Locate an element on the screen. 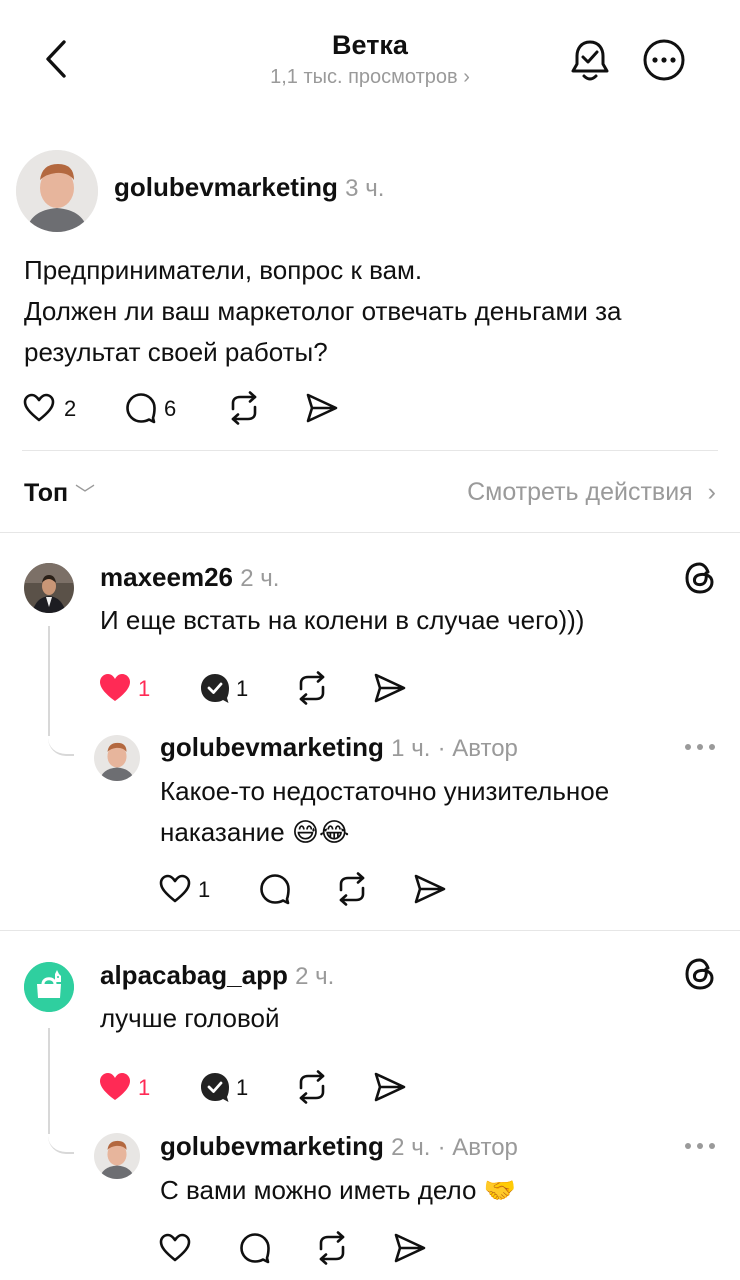 This screenshot has width=740, height=1280. reply-text-line: Какое-то недостаточно унизительное is located at coordinates (385, 791).